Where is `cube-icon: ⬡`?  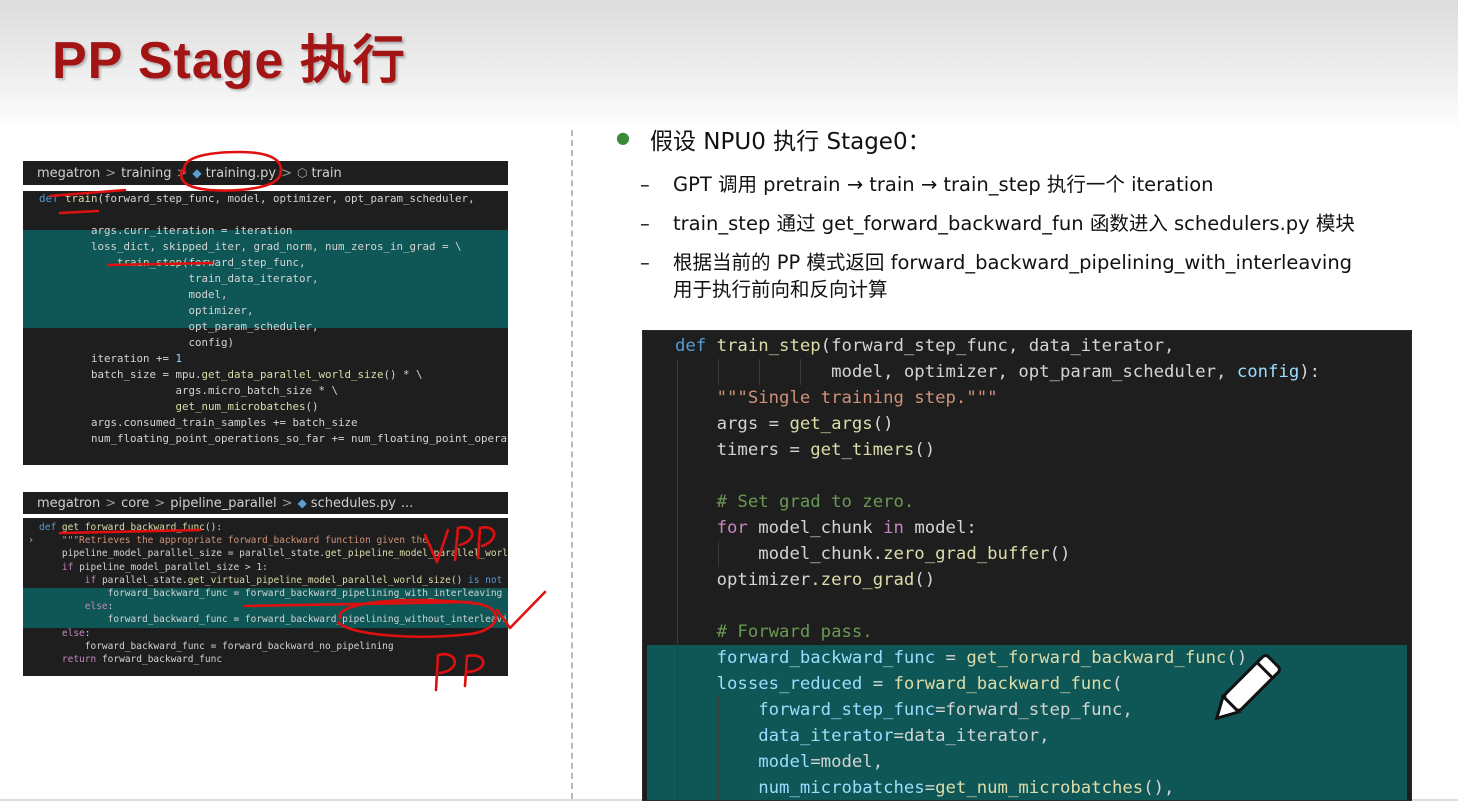 cube-icon: ⬡ is located at coordinates (302, 173).